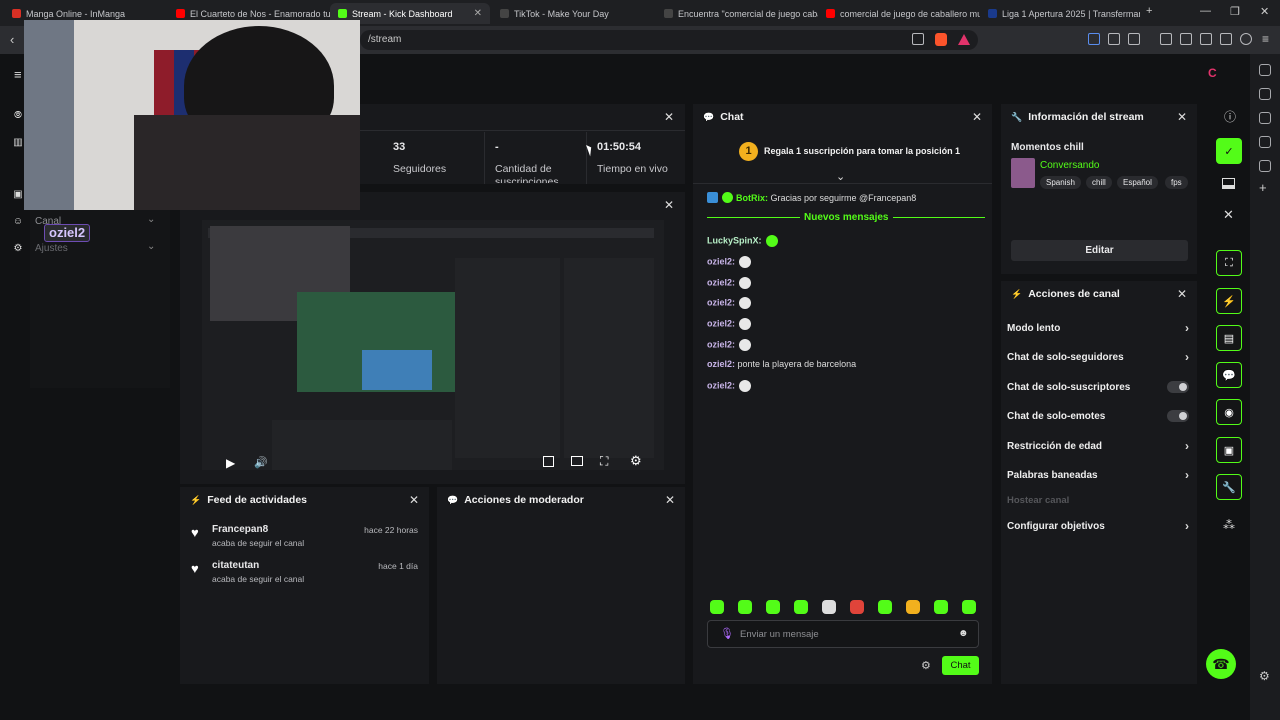 The image size is (1280, 720). What do you see at coordinates (1230, 116) in the screenshot?
I see `info-icon: ⓘ` at bounding box center [1230, 116].